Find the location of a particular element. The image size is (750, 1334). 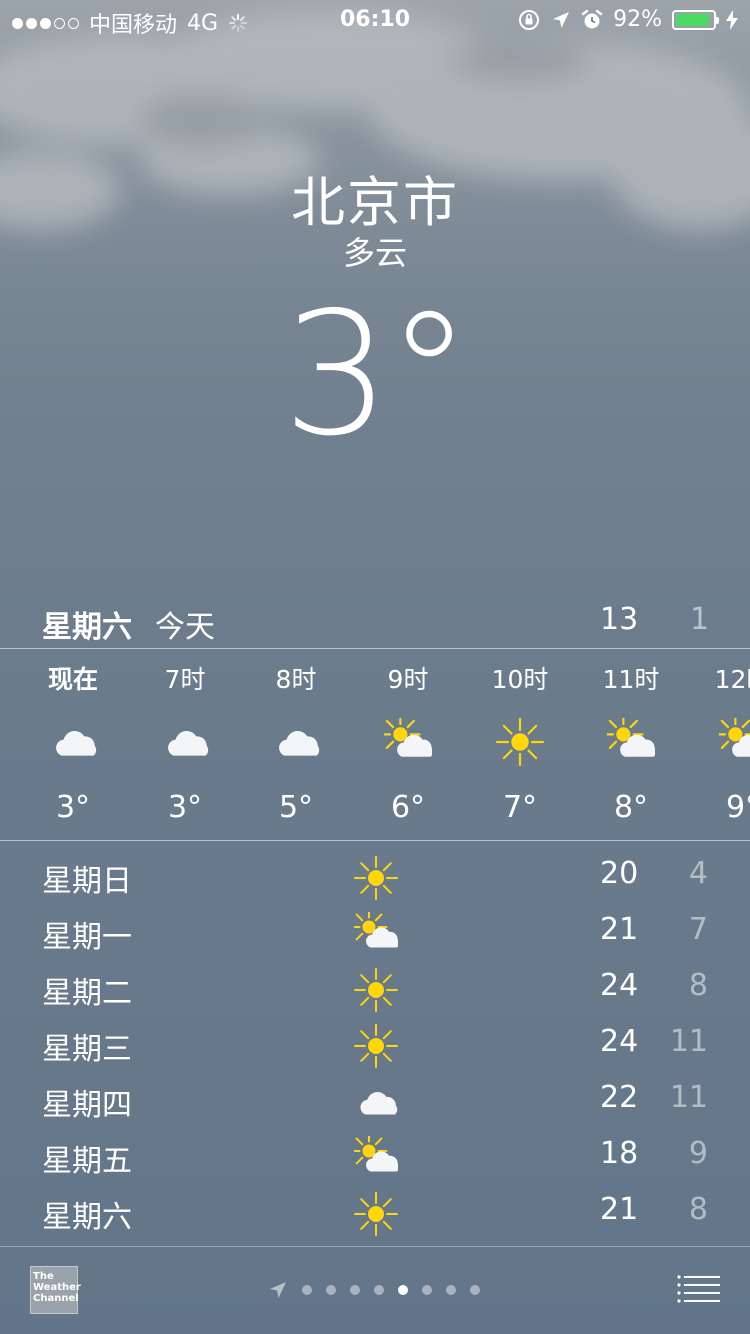

hourly-temp: 8° is located at coordinates (631, 807).